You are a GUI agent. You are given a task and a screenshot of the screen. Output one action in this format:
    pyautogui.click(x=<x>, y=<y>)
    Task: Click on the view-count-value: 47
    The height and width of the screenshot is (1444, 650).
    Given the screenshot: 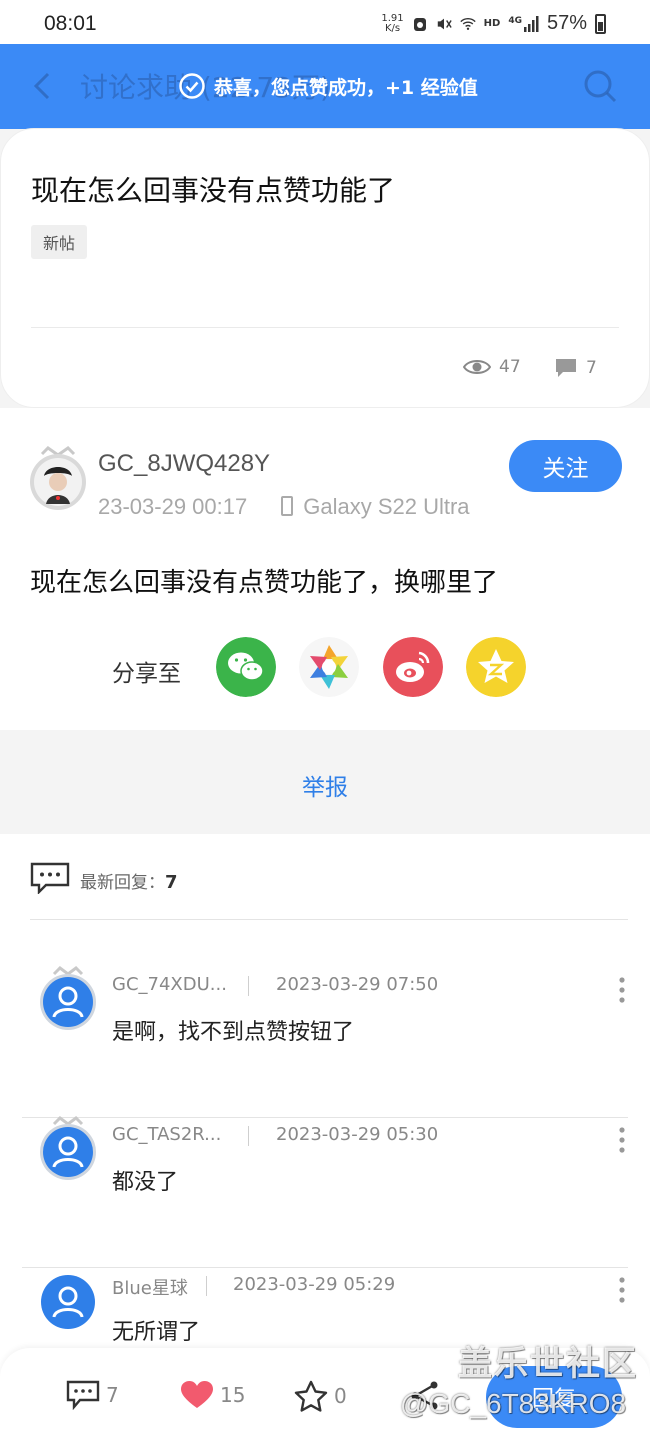 What is the action you would take?
    pyautogui.click(x=510, y=367)
    